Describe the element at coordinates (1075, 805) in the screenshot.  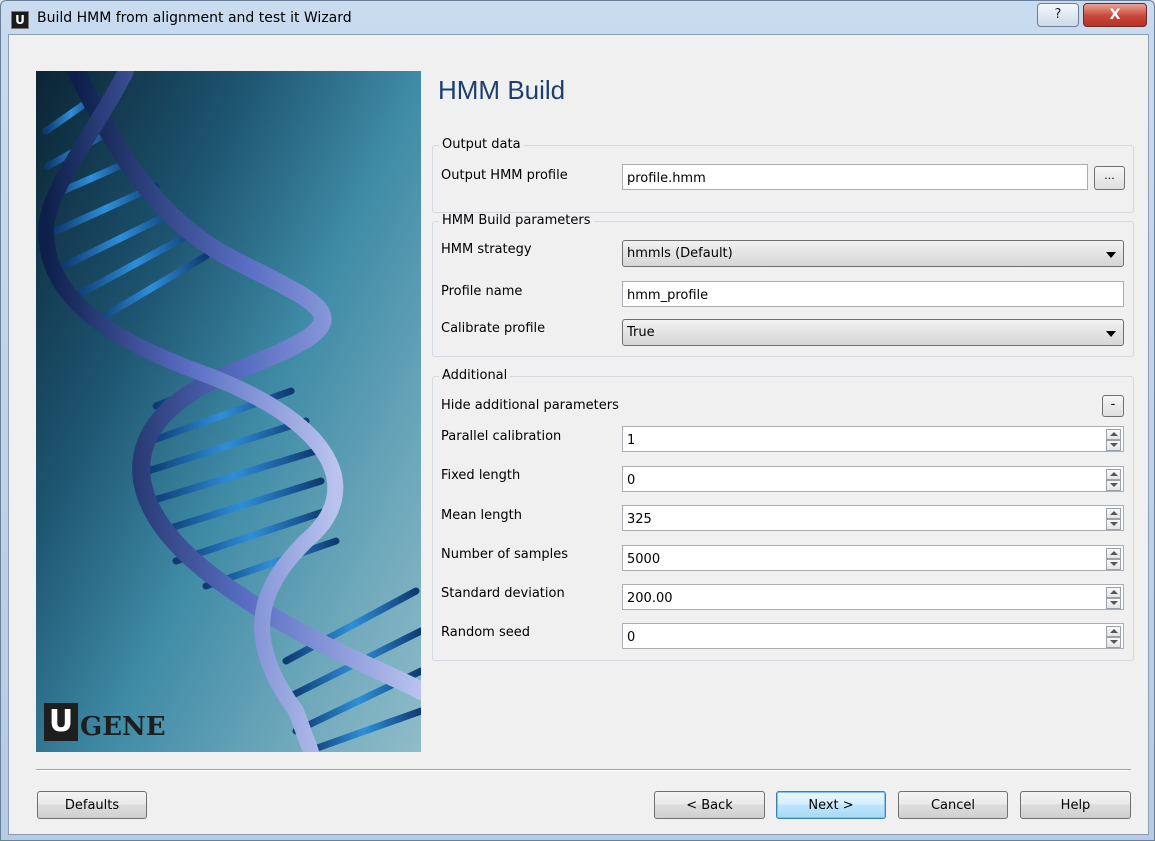
I see `help-button: Help` at that location.